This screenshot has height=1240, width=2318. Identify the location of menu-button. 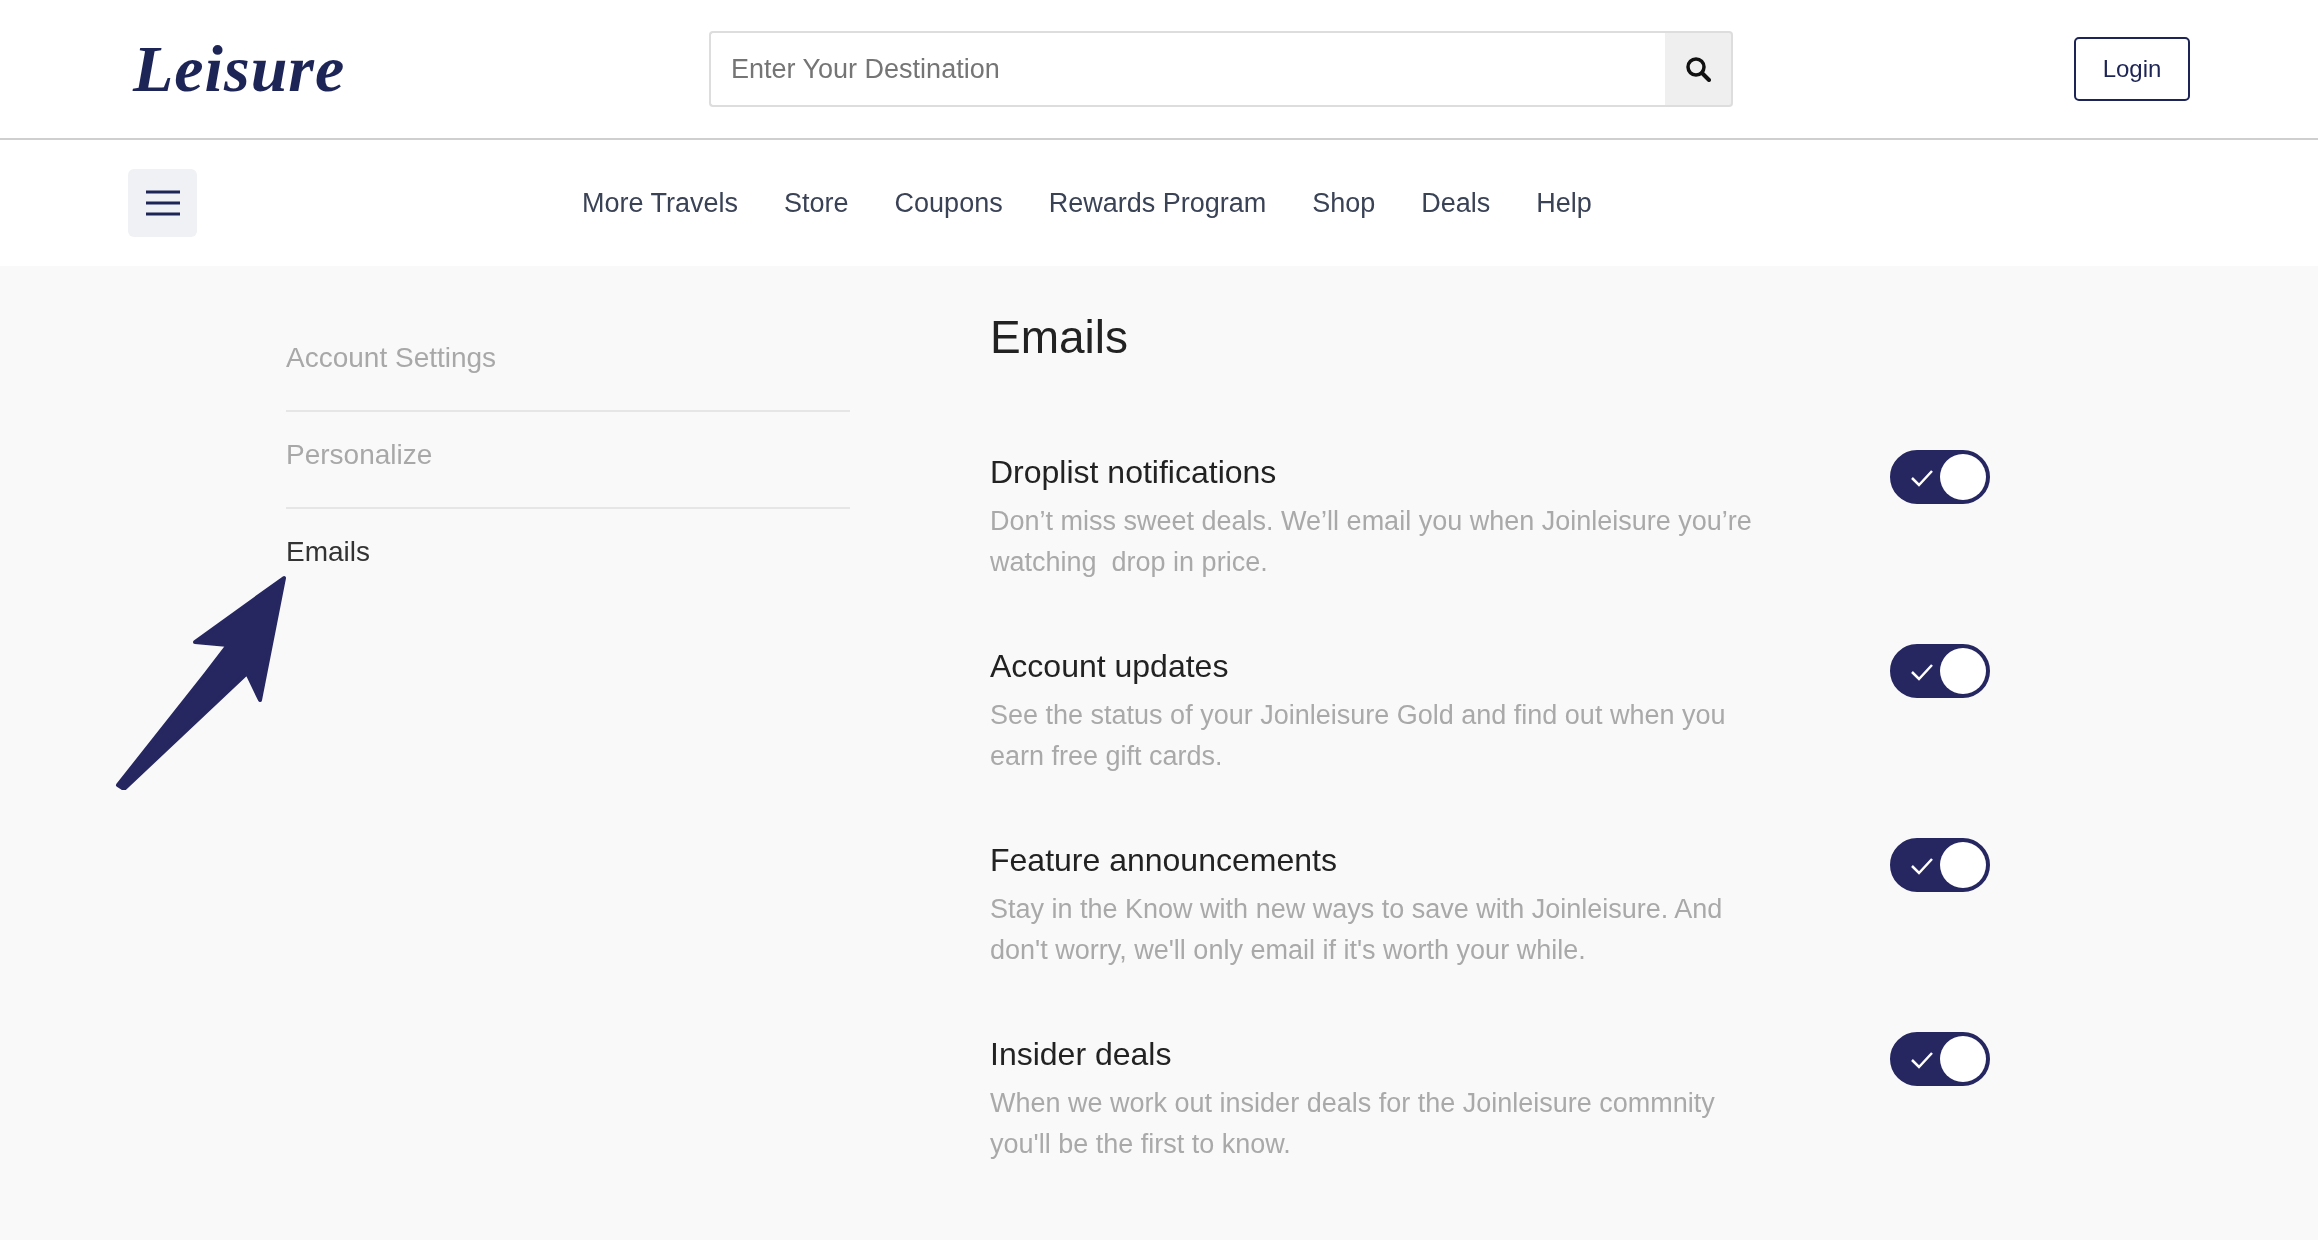
(162, 203).